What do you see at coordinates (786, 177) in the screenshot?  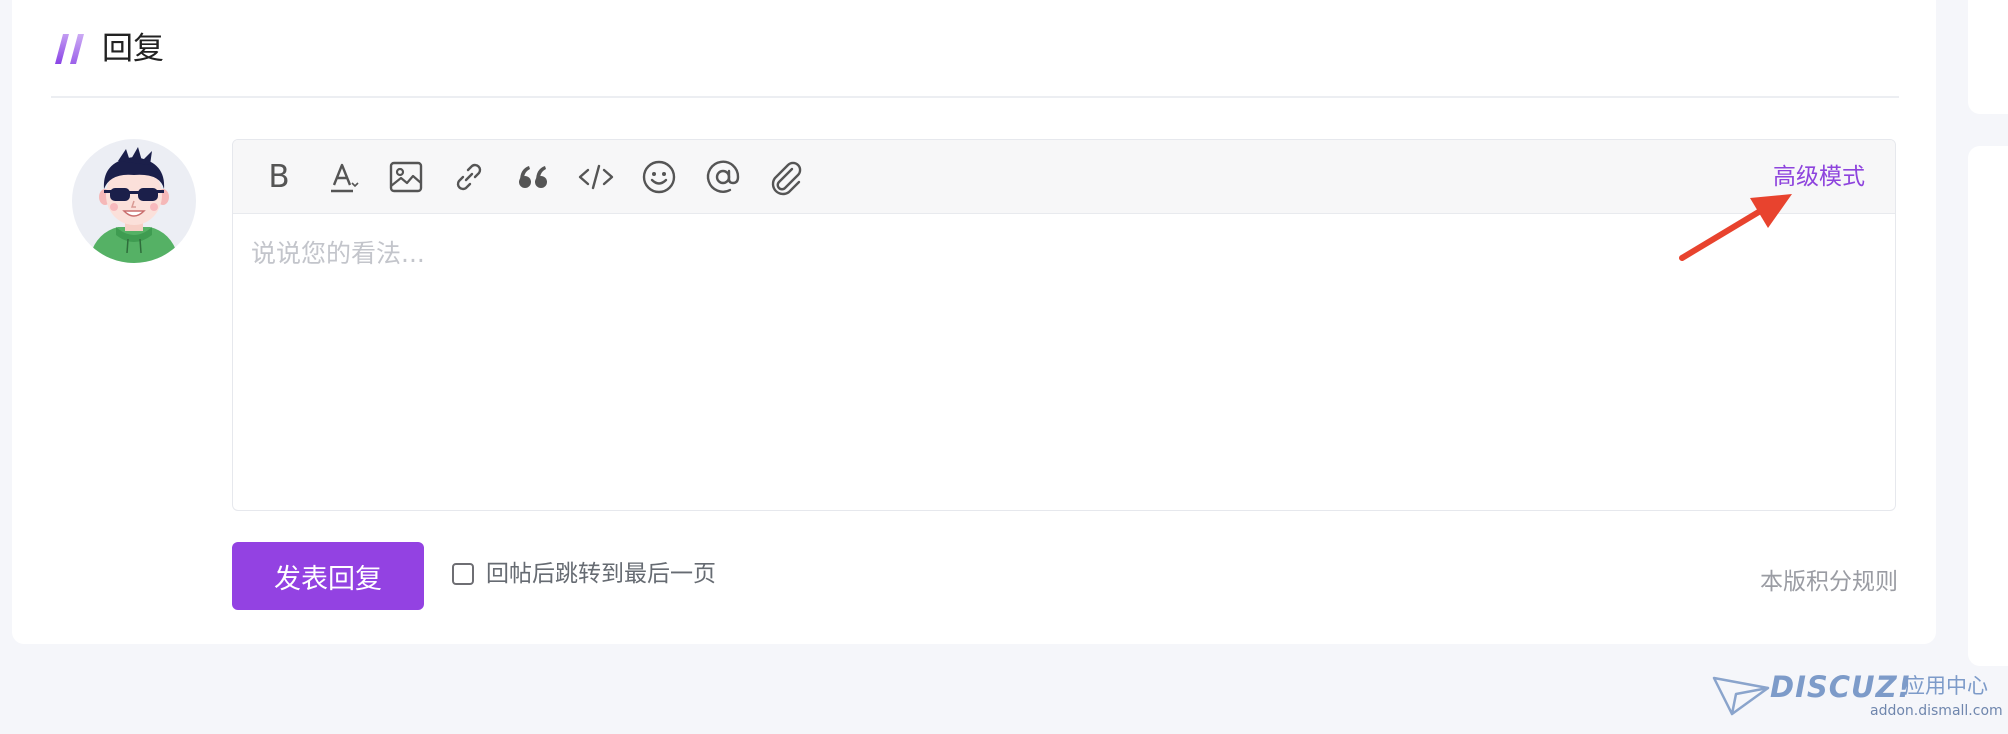 I see `attachment-icon` at bounding box center [786, 177].